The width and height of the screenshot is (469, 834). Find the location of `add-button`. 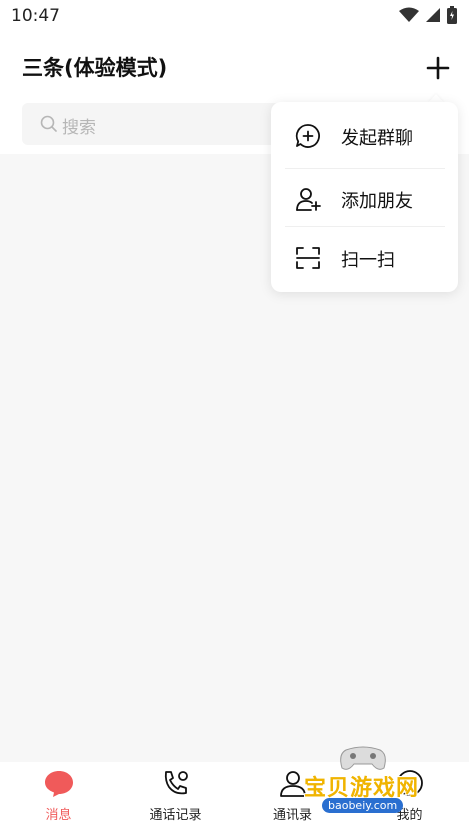

add-button is located at coordinates (438, 68).